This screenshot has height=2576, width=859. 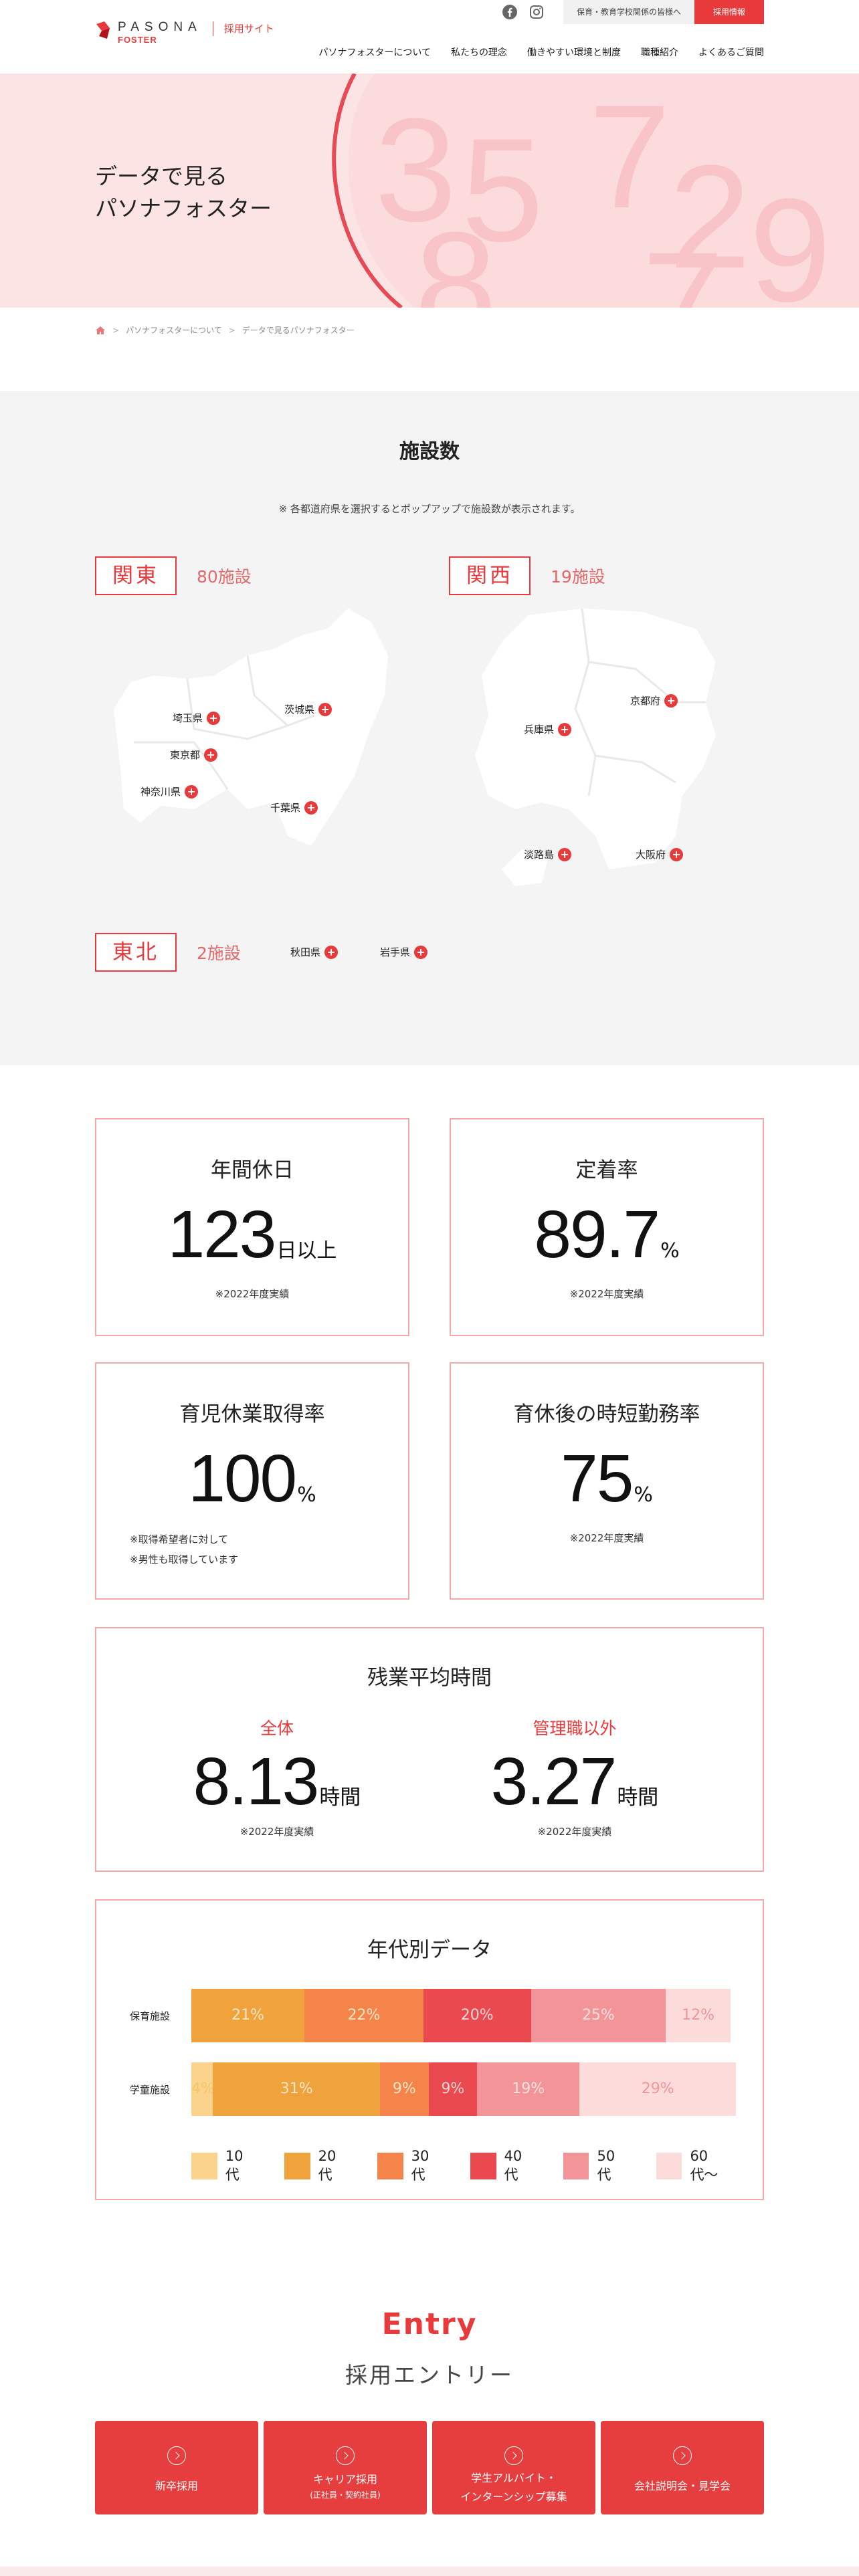 I want to click on stat-holidays-title: 年間休日, so click(x=253, y=1170).